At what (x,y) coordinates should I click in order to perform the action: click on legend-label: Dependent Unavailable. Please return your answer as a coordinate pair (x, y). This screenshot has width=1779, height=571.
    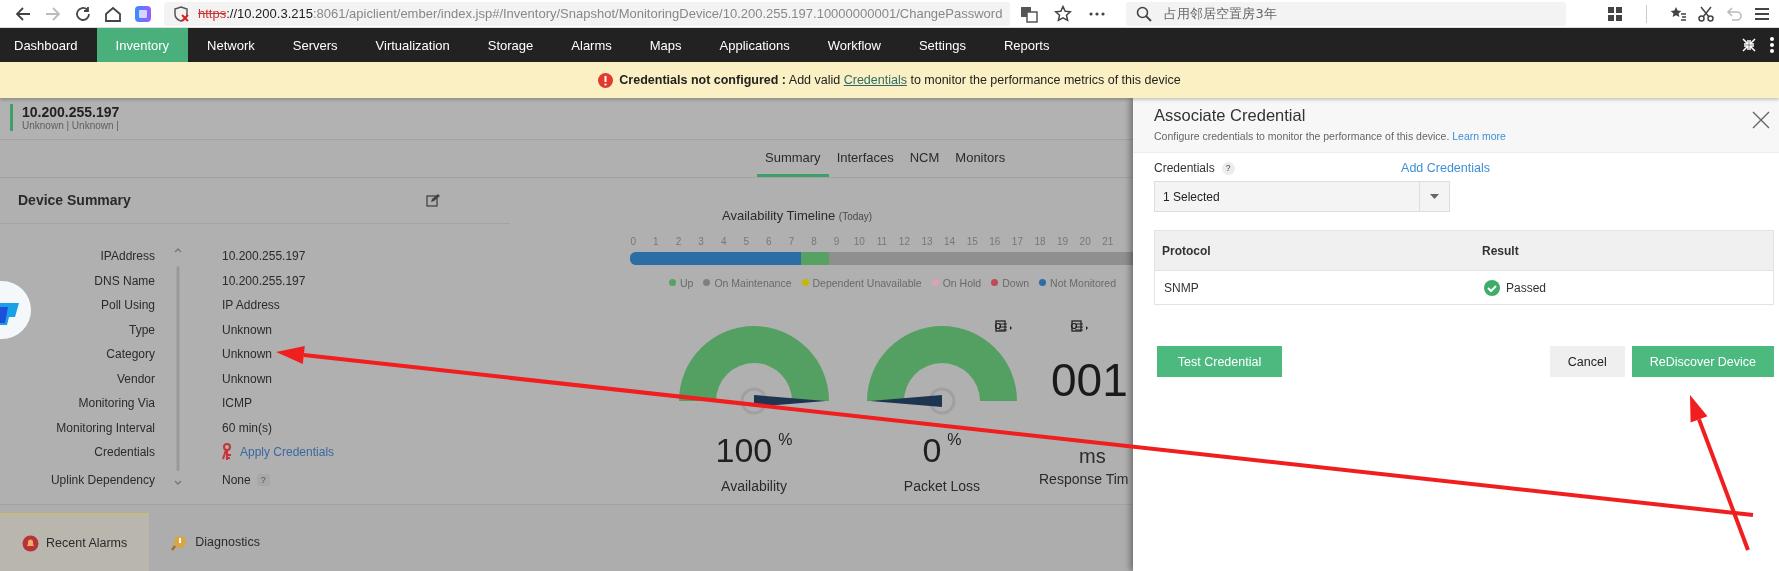
    Looking at the image, I should click on (867, 282).